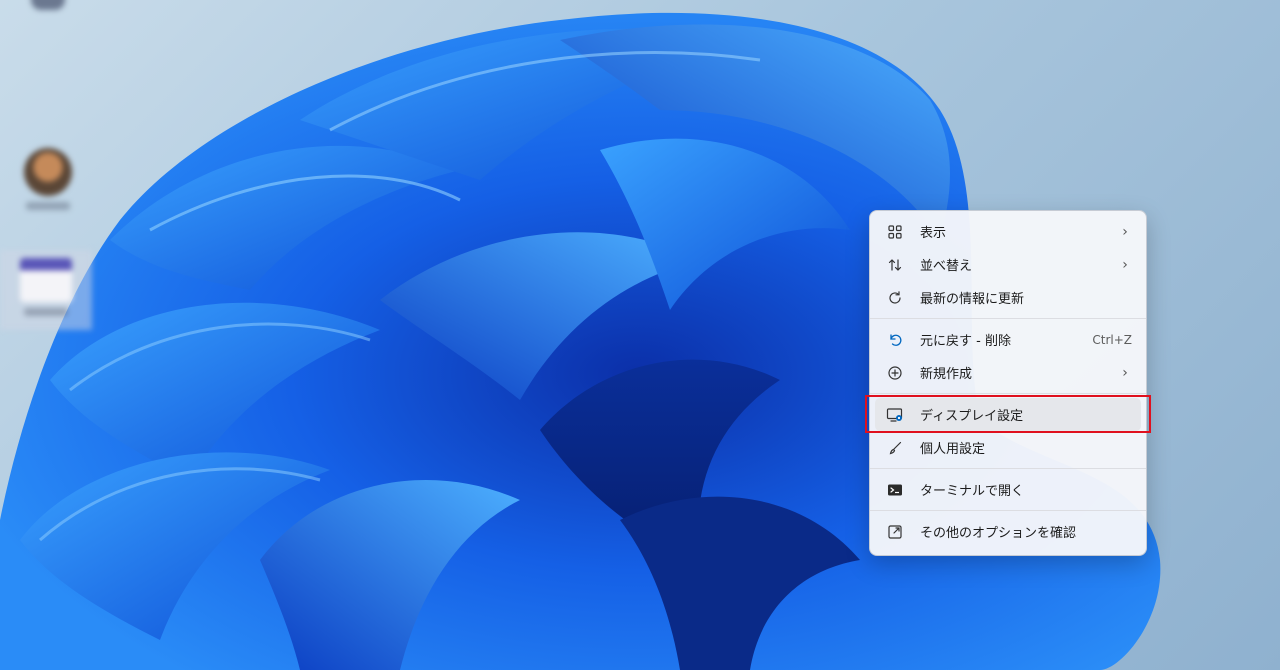  I want to click on display-settings-icon, so click(895, 415).